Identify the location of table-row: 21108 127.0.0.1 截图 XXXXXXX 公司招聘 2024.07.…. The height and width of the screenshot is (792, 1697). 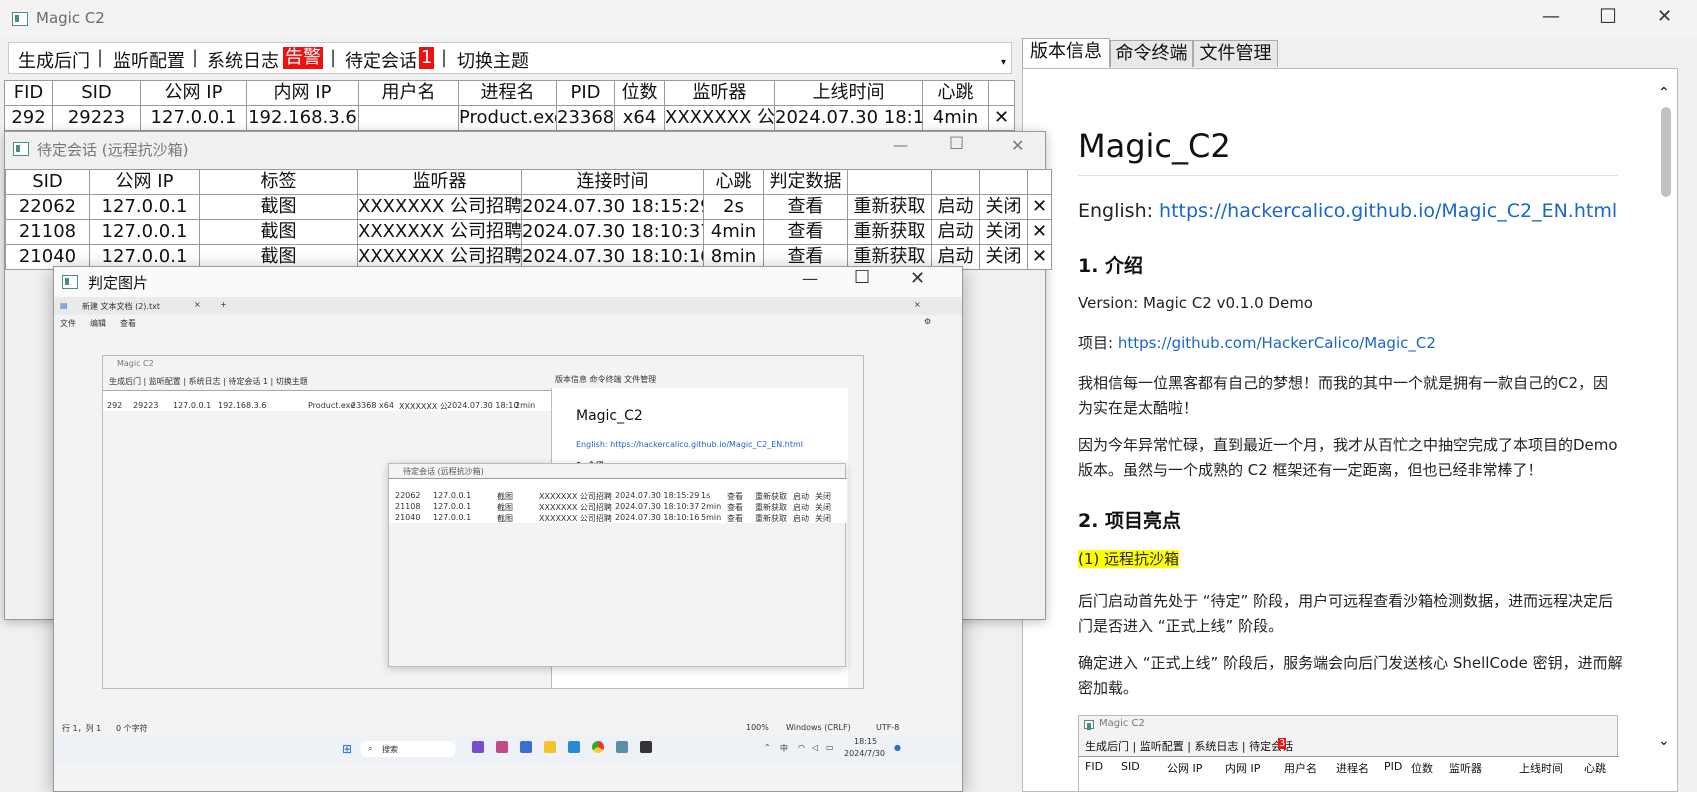
(528, 232).